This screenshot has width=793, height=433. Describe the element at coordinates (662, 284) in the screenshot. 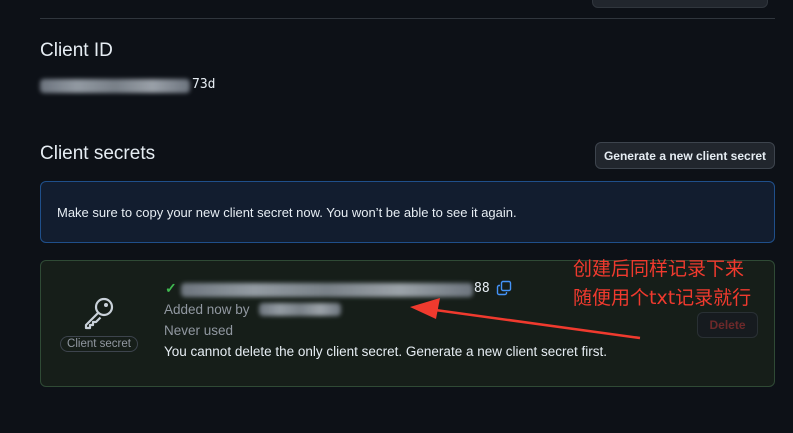

I see `annotation-text: 创建后同样记录下来 随便用个txt记录就行` at that location.